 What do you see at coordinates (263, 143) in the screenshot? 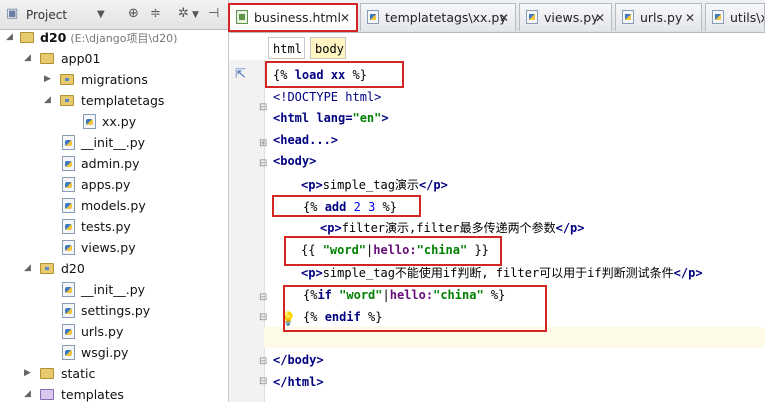
I see `fold-expand-icon: ⊞` at bounding box center [263, 143].